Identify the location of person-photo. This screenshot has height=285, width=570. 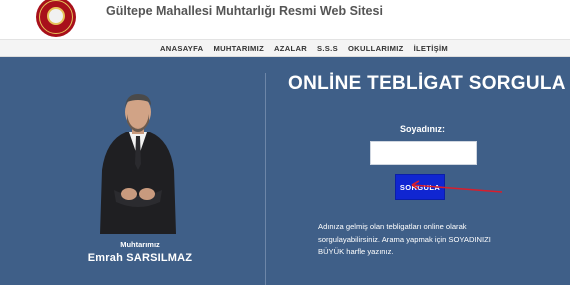
(138, 164).